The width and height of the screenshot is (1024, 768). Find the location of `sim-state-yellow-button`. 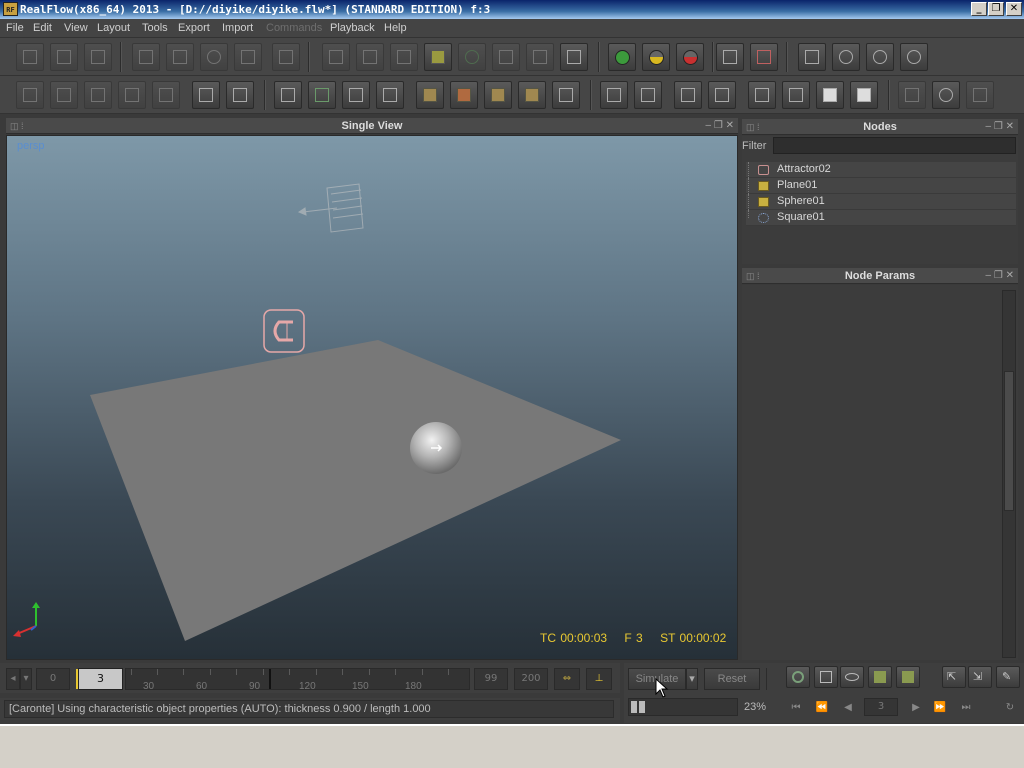

sim-state-yellow-button is located at coordinates (656, 57).